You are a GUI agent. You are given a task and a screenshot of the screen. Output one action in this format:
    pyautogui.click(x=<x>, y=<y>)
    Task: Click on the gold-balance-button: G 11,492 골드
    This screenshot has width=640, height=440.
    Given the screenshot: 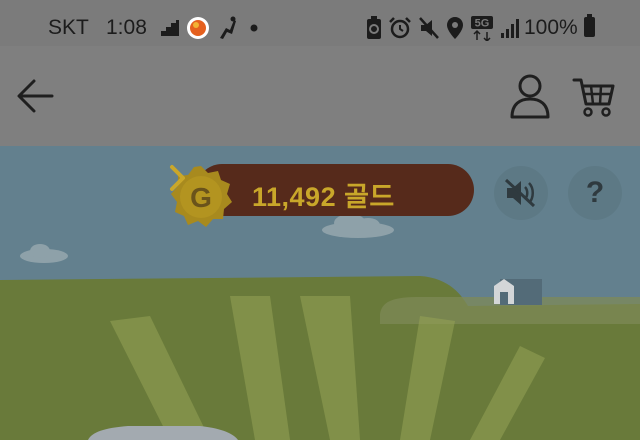 What is the action you would take?
    pyautogui.click(x=321, y=195)
    